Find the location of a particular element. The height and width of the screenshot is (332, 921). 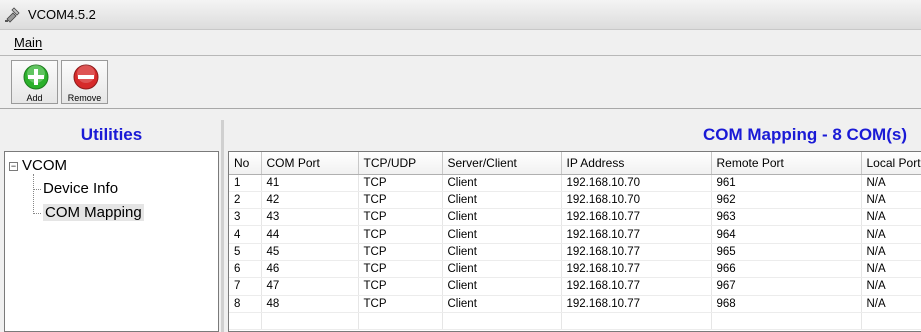

column-header-no: No is located at coordinates (245, 163).